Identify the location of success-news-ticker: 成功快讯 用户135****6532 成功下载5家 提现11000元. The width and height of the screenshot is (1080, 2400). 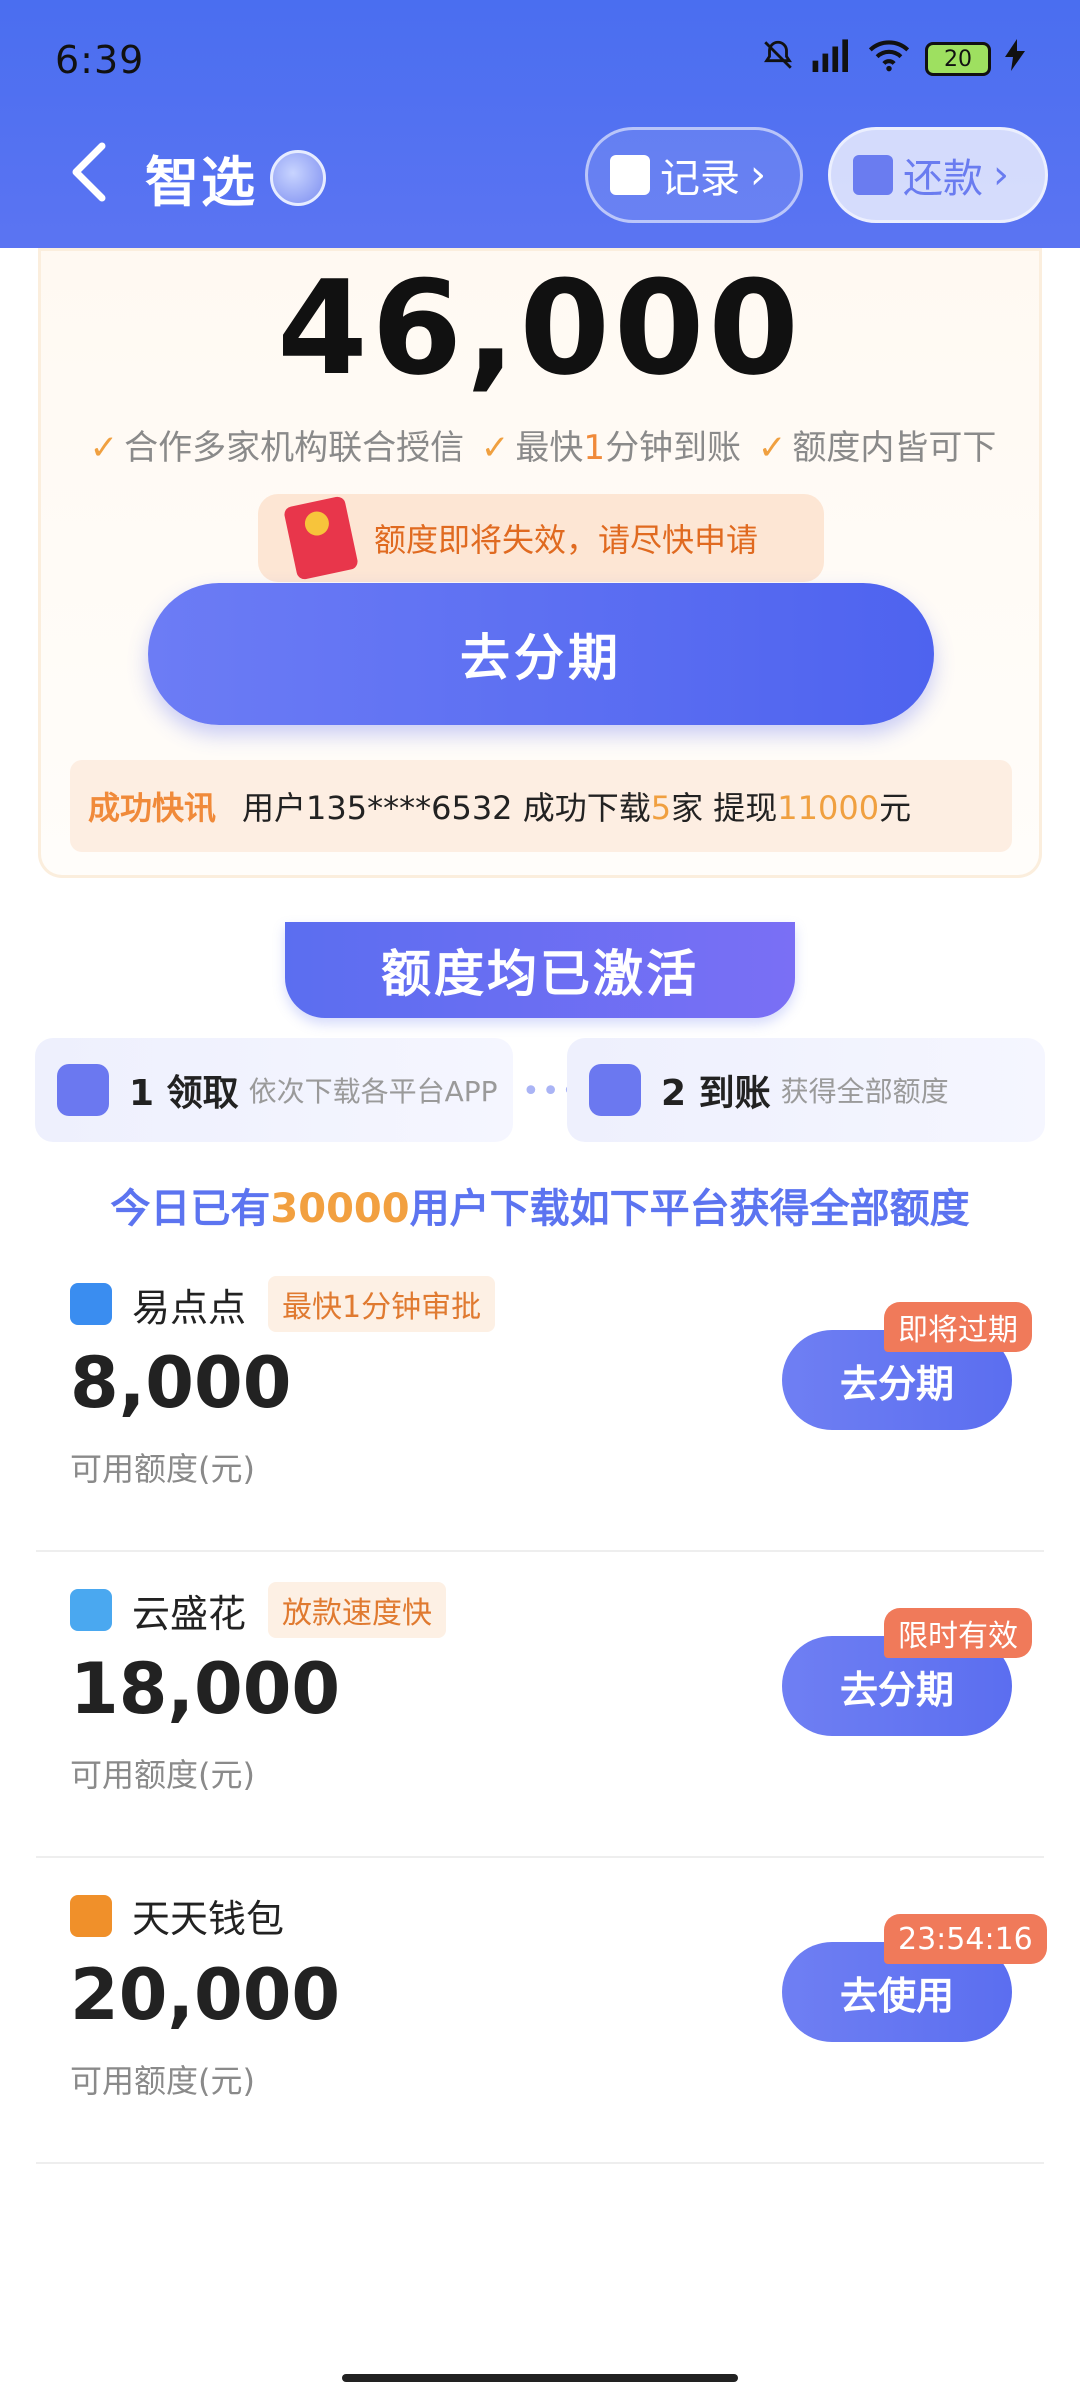
(541, 806).